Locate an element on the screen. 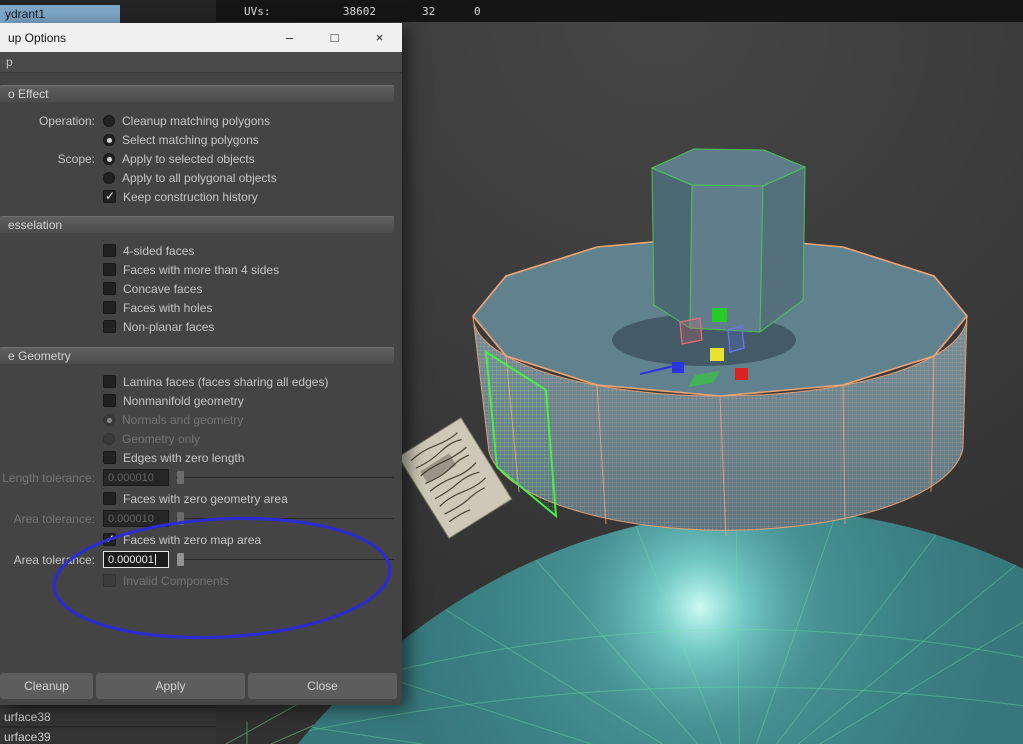  section-header-effect: o Effect is located at coordinates (197, 93).